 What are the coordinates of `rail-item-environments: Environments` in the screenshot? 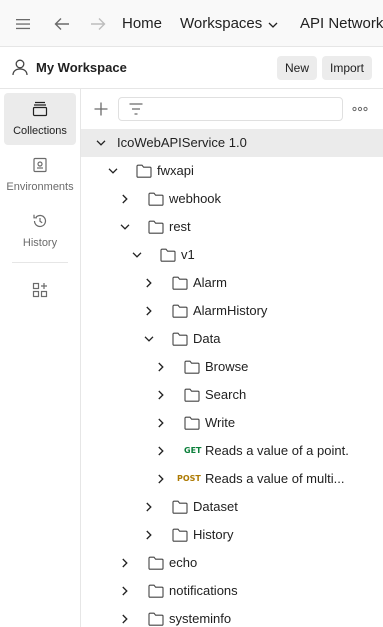 It's located at (40, 175).